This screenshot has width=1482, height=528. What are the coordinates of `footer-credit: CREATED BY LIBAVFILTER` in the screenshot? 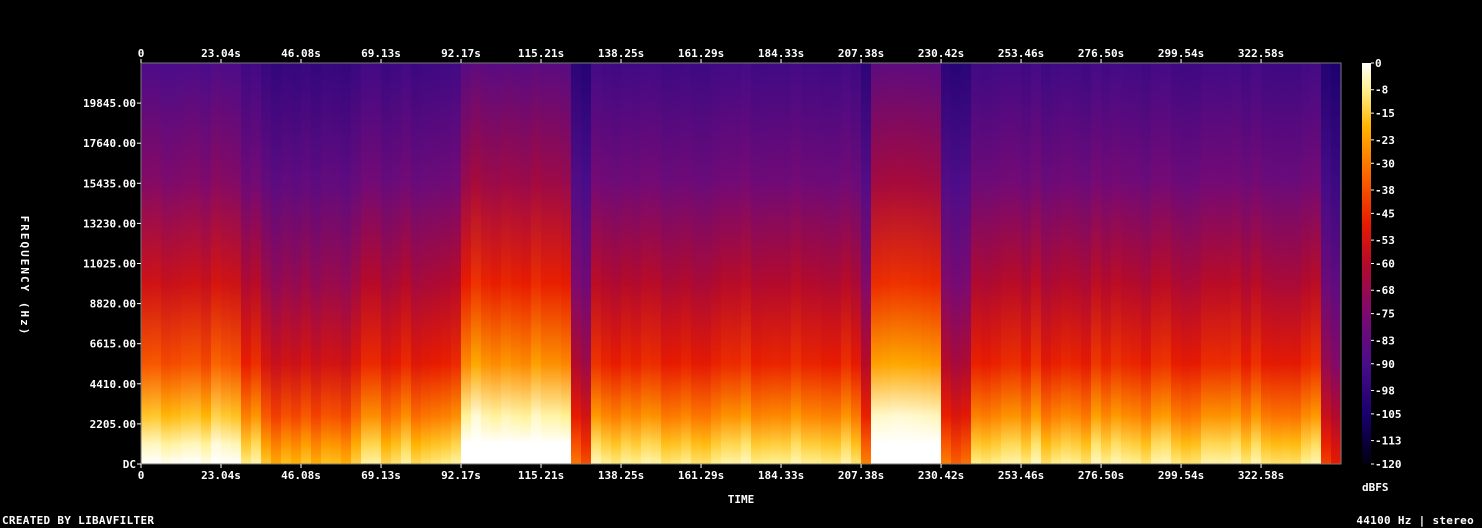 It's located at (78, 520).